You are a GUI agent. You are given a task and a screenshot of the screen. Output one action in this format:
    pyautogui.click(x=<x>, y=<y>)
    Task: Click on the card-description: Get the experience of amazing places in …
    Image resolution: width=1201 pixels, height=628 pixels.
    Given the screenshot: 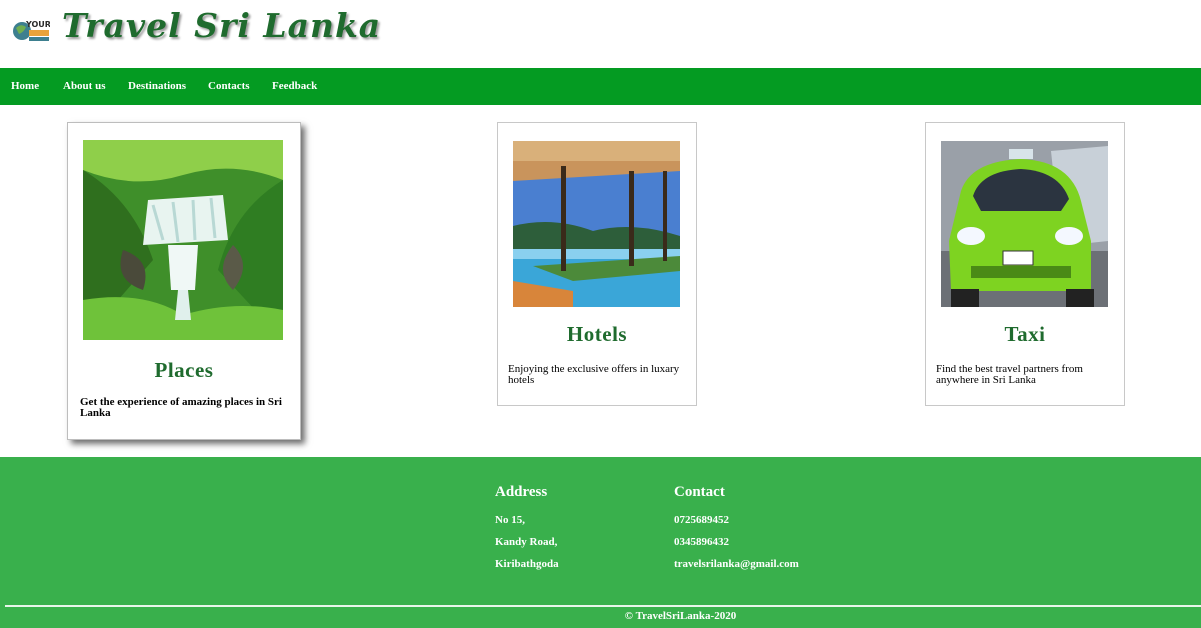 What is the action you would take?
    pyautogui.click(x=181, y=407)
    